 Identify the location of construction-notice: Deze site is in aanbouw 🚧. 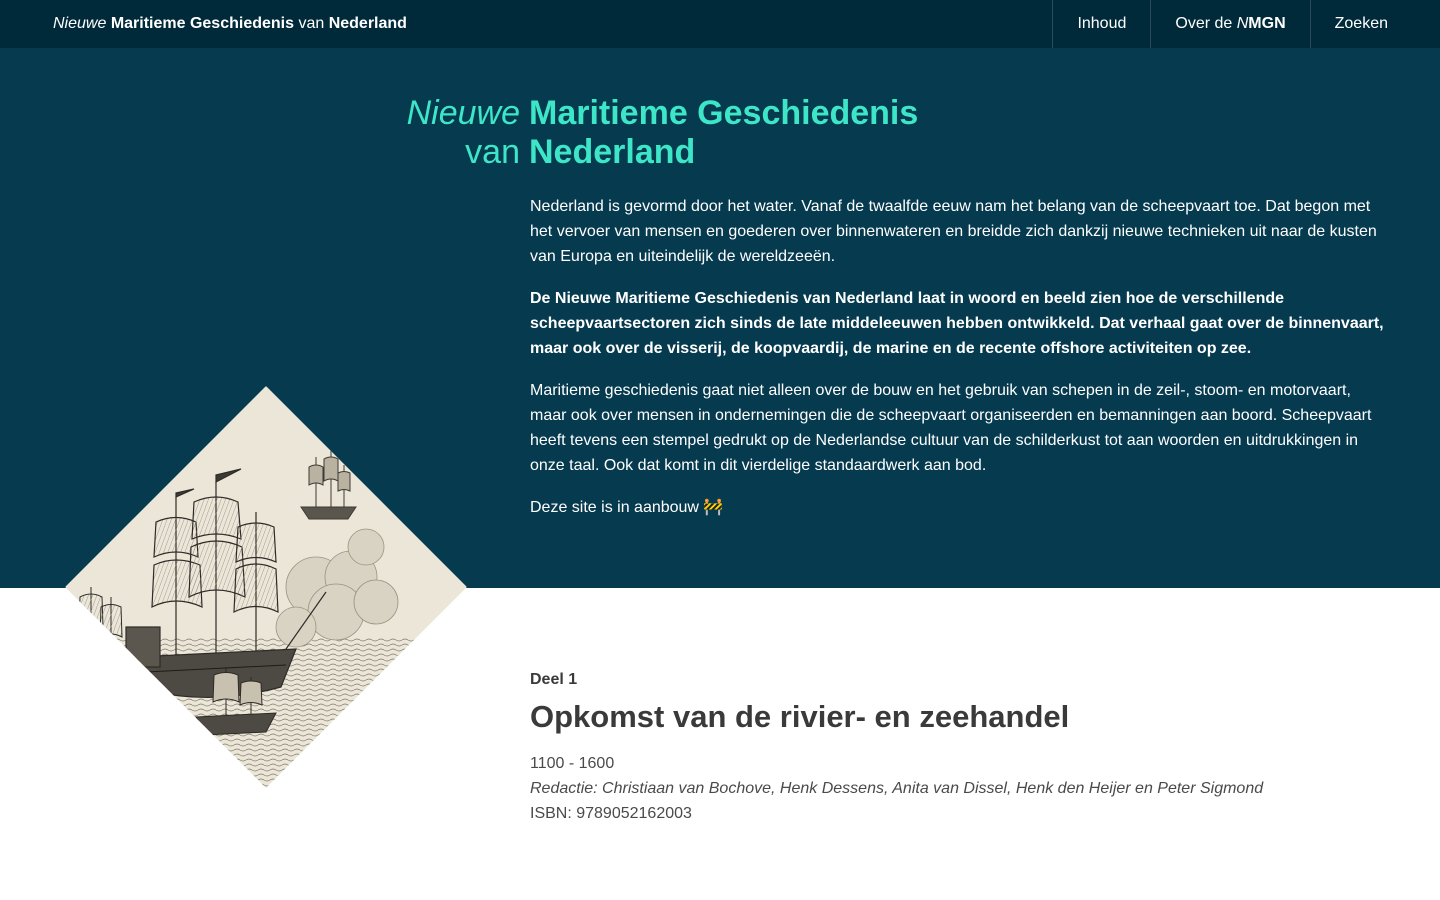
(627, 507).